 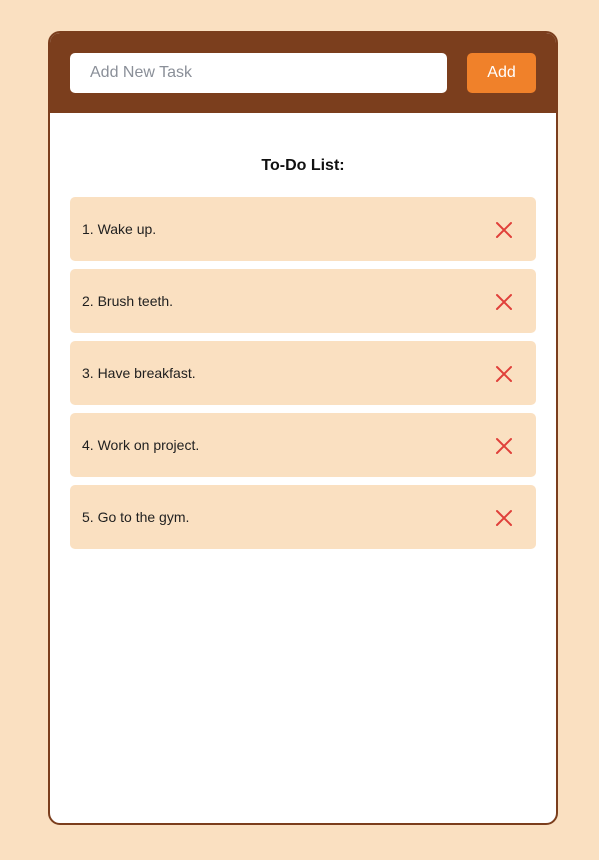 I want to click on todo-header: Add, so click(x=303, y=73).